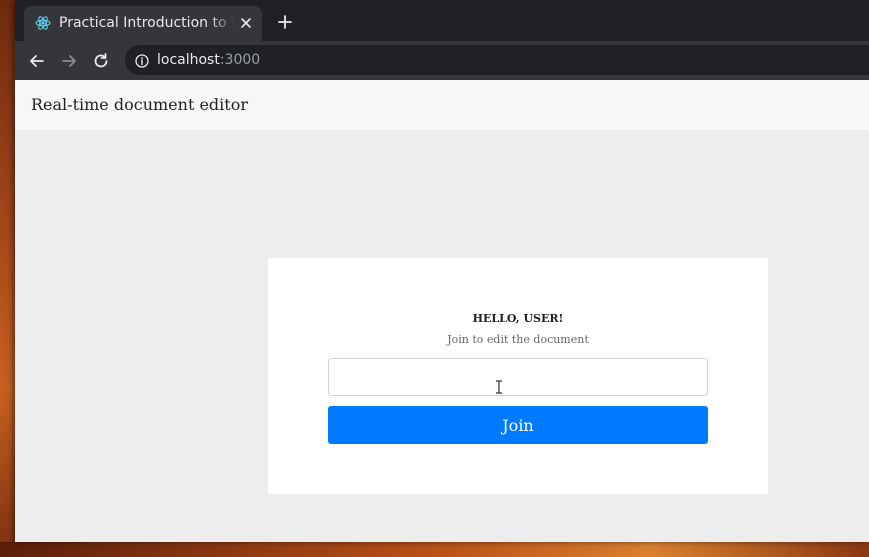 The image size is (869, 557). Describe the element at coordinates (37, 61) in the screenshot. I see `arrow-left-icon` at that location.